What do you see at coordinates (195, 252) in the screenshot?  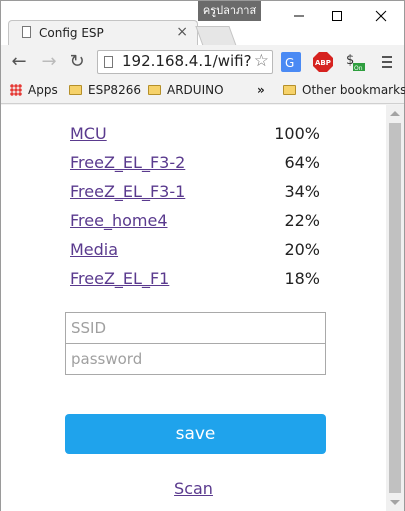 I see `network-row: Media 20%` at bounding box center [195, 252].